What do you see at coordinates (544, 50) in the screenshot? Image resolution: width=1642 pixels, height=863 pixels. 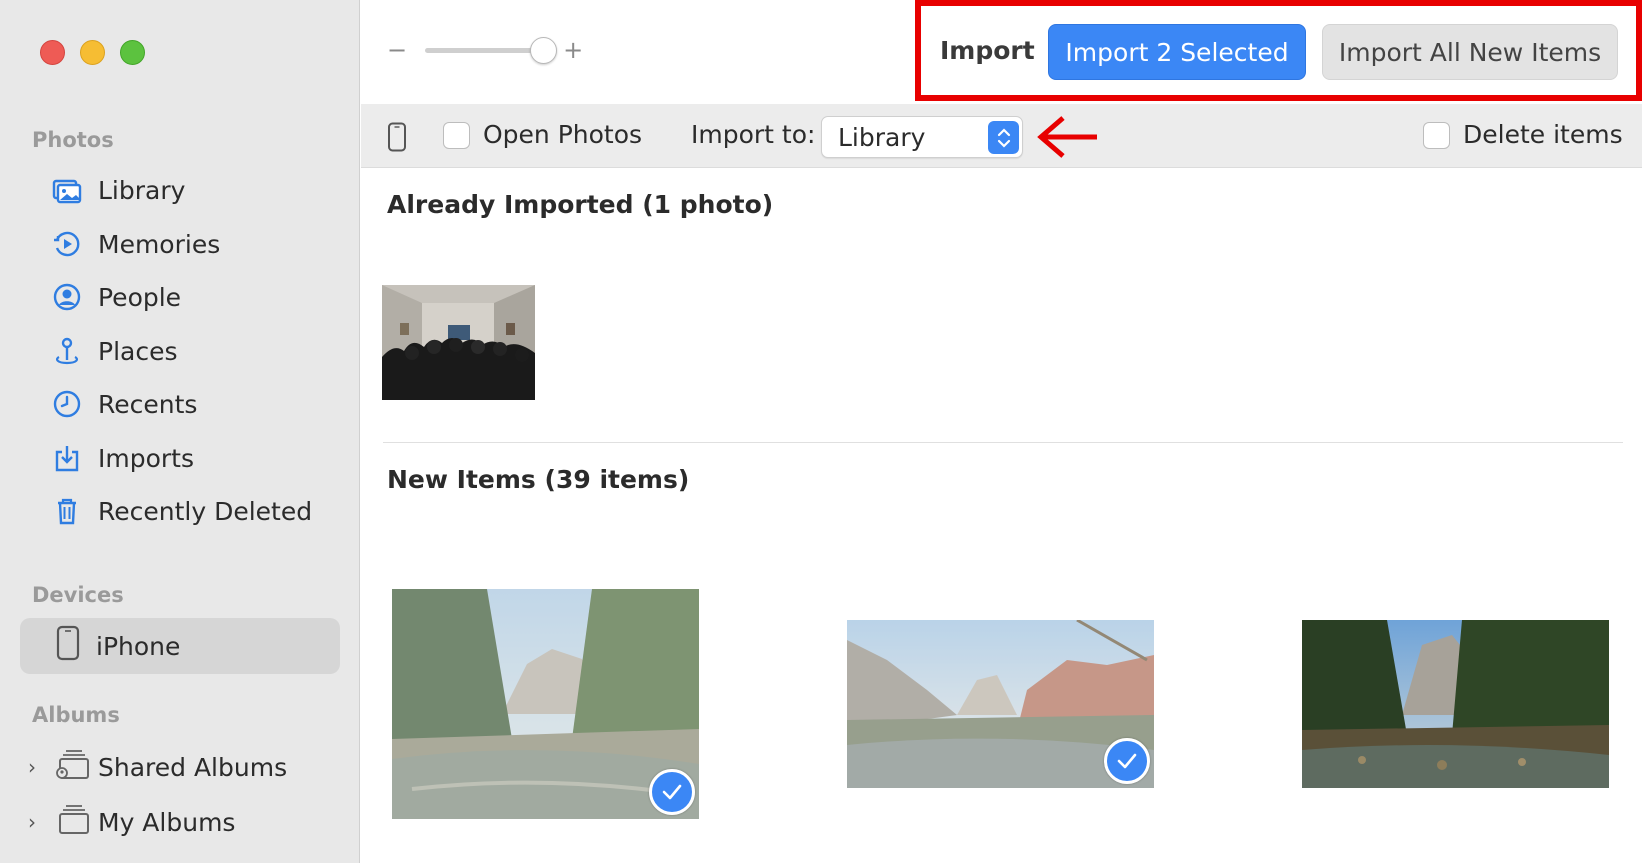 I see `zoom-slider-knob` at bounding box center [544, 50].